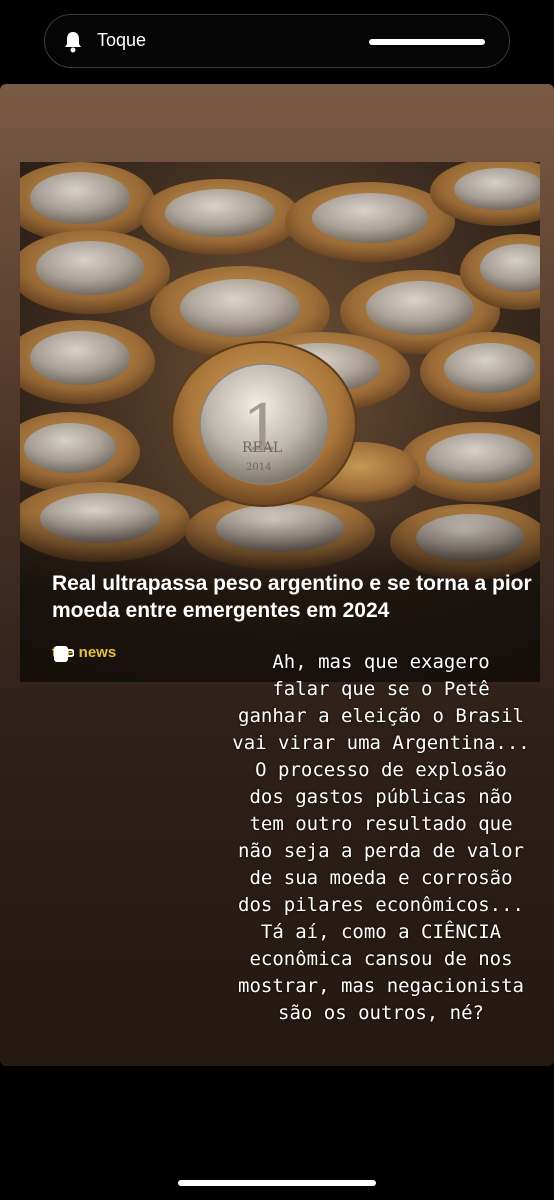 This screenshot has height=1200, width=554. What do you see at coordinates (264, 424) in the screenshot?
I see `main-coin: 1 REAL 2014` at bounding box center [264, 424].